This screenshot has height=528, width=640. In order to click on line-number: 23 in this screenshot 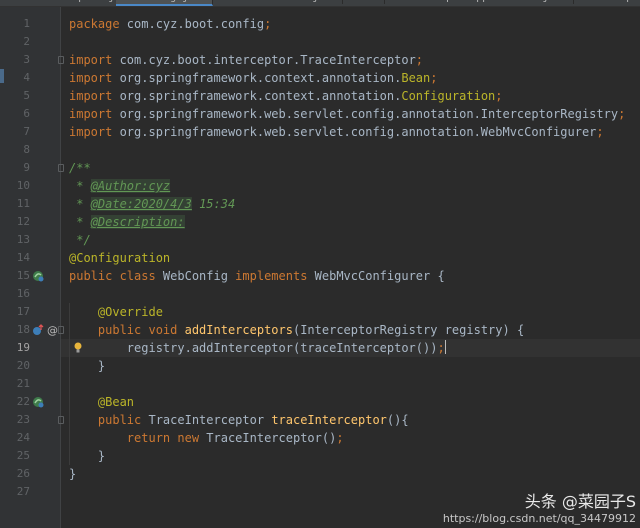, I will do `click(23, 419)`.